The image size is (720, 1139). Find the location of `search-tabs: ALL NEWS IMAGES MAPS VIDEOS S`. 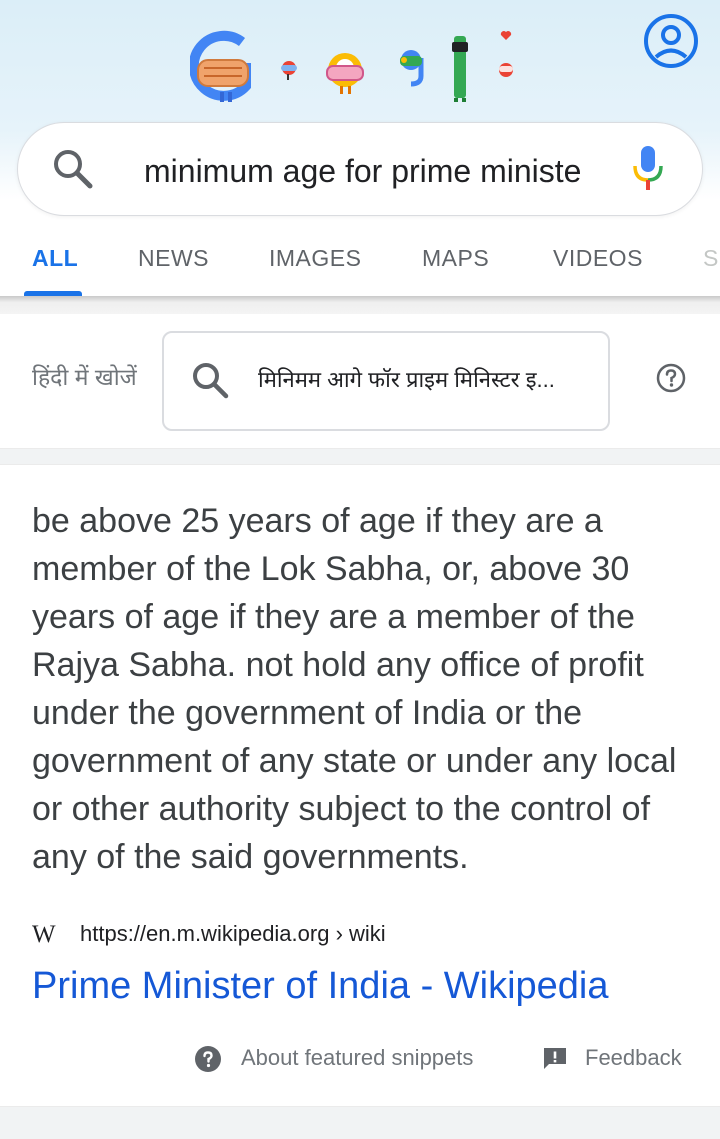

search-tabs: ALL NEWS IMAGES MAPS VIDEOS S is located at coordinates (360, 267).